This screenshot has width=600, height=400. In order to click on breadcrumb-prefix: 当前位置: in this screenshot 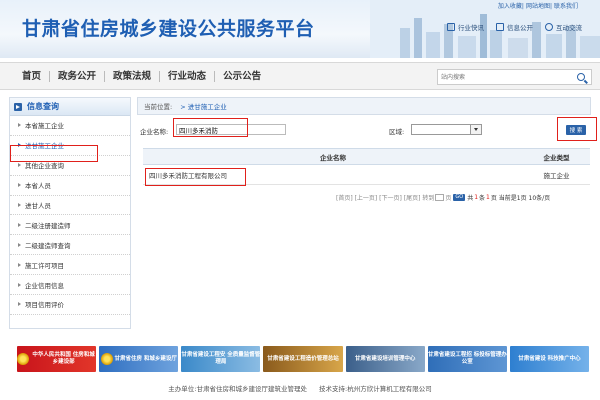, I will do `click(158, 107)`.